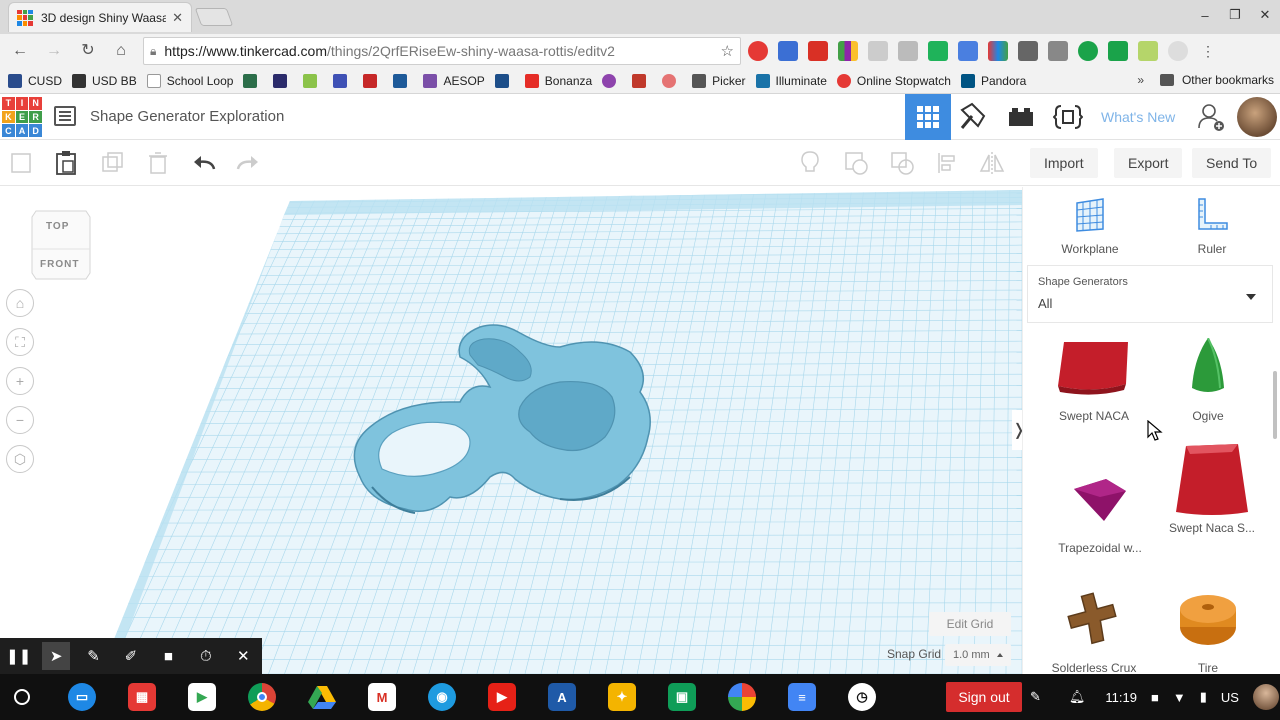 This screenshot has width=1280, height=720. I want to click on clock-icon: ◷, so click(862, 697).